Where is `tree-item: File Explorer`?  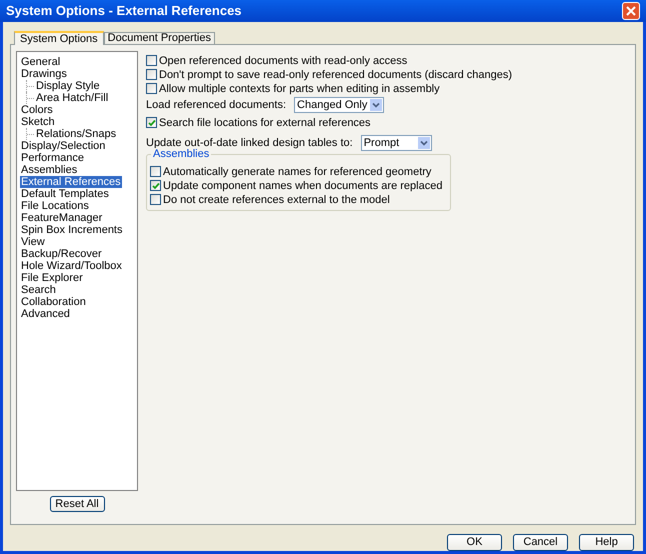
tree-item: File Explorer is located at coordinates (52, 278).